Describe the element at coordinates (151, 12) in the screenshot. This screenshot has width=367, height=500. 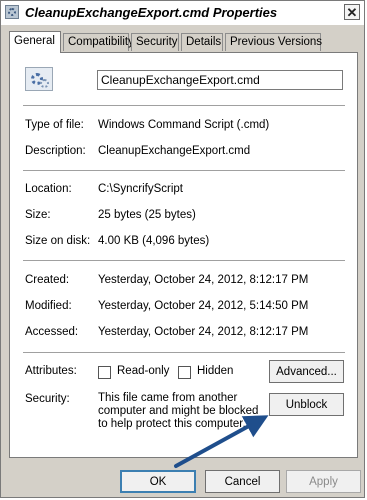
I see `window-title: CleanupExchangeExport.cmd Properties` at that location.